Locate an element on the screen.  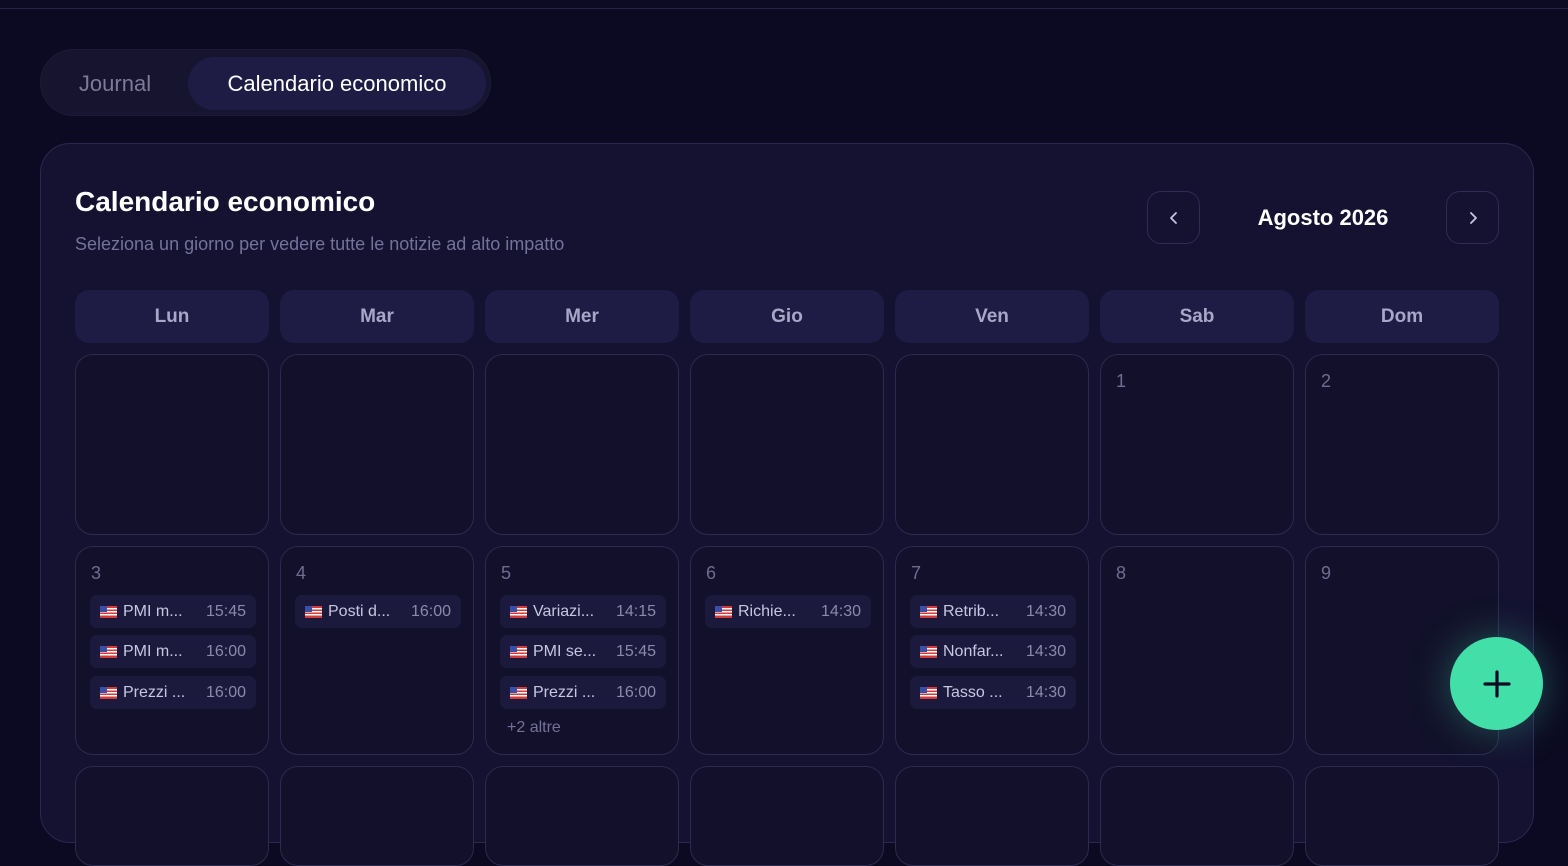
event-item: Richie... 14:30 is located at coordinates (788, 611).